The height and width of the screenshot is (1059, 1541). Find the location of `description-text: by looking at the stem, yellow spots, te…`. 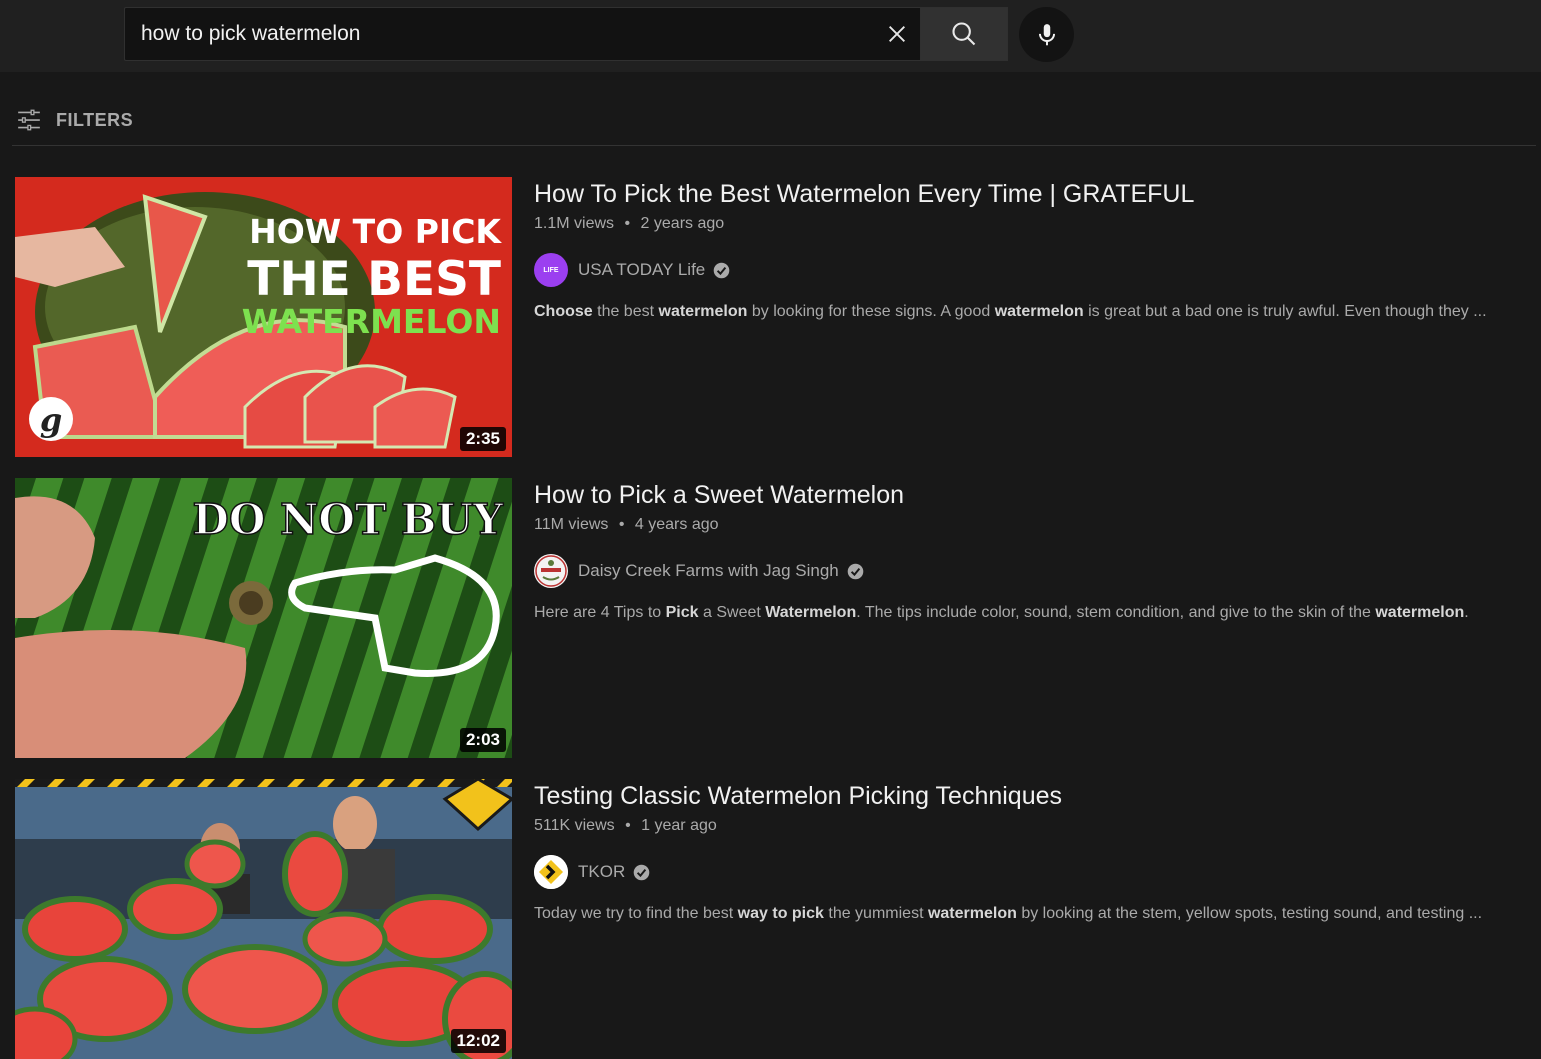

description-text: by looking at the stem, yellow spots, te… is located at coordinates (1249, 913).